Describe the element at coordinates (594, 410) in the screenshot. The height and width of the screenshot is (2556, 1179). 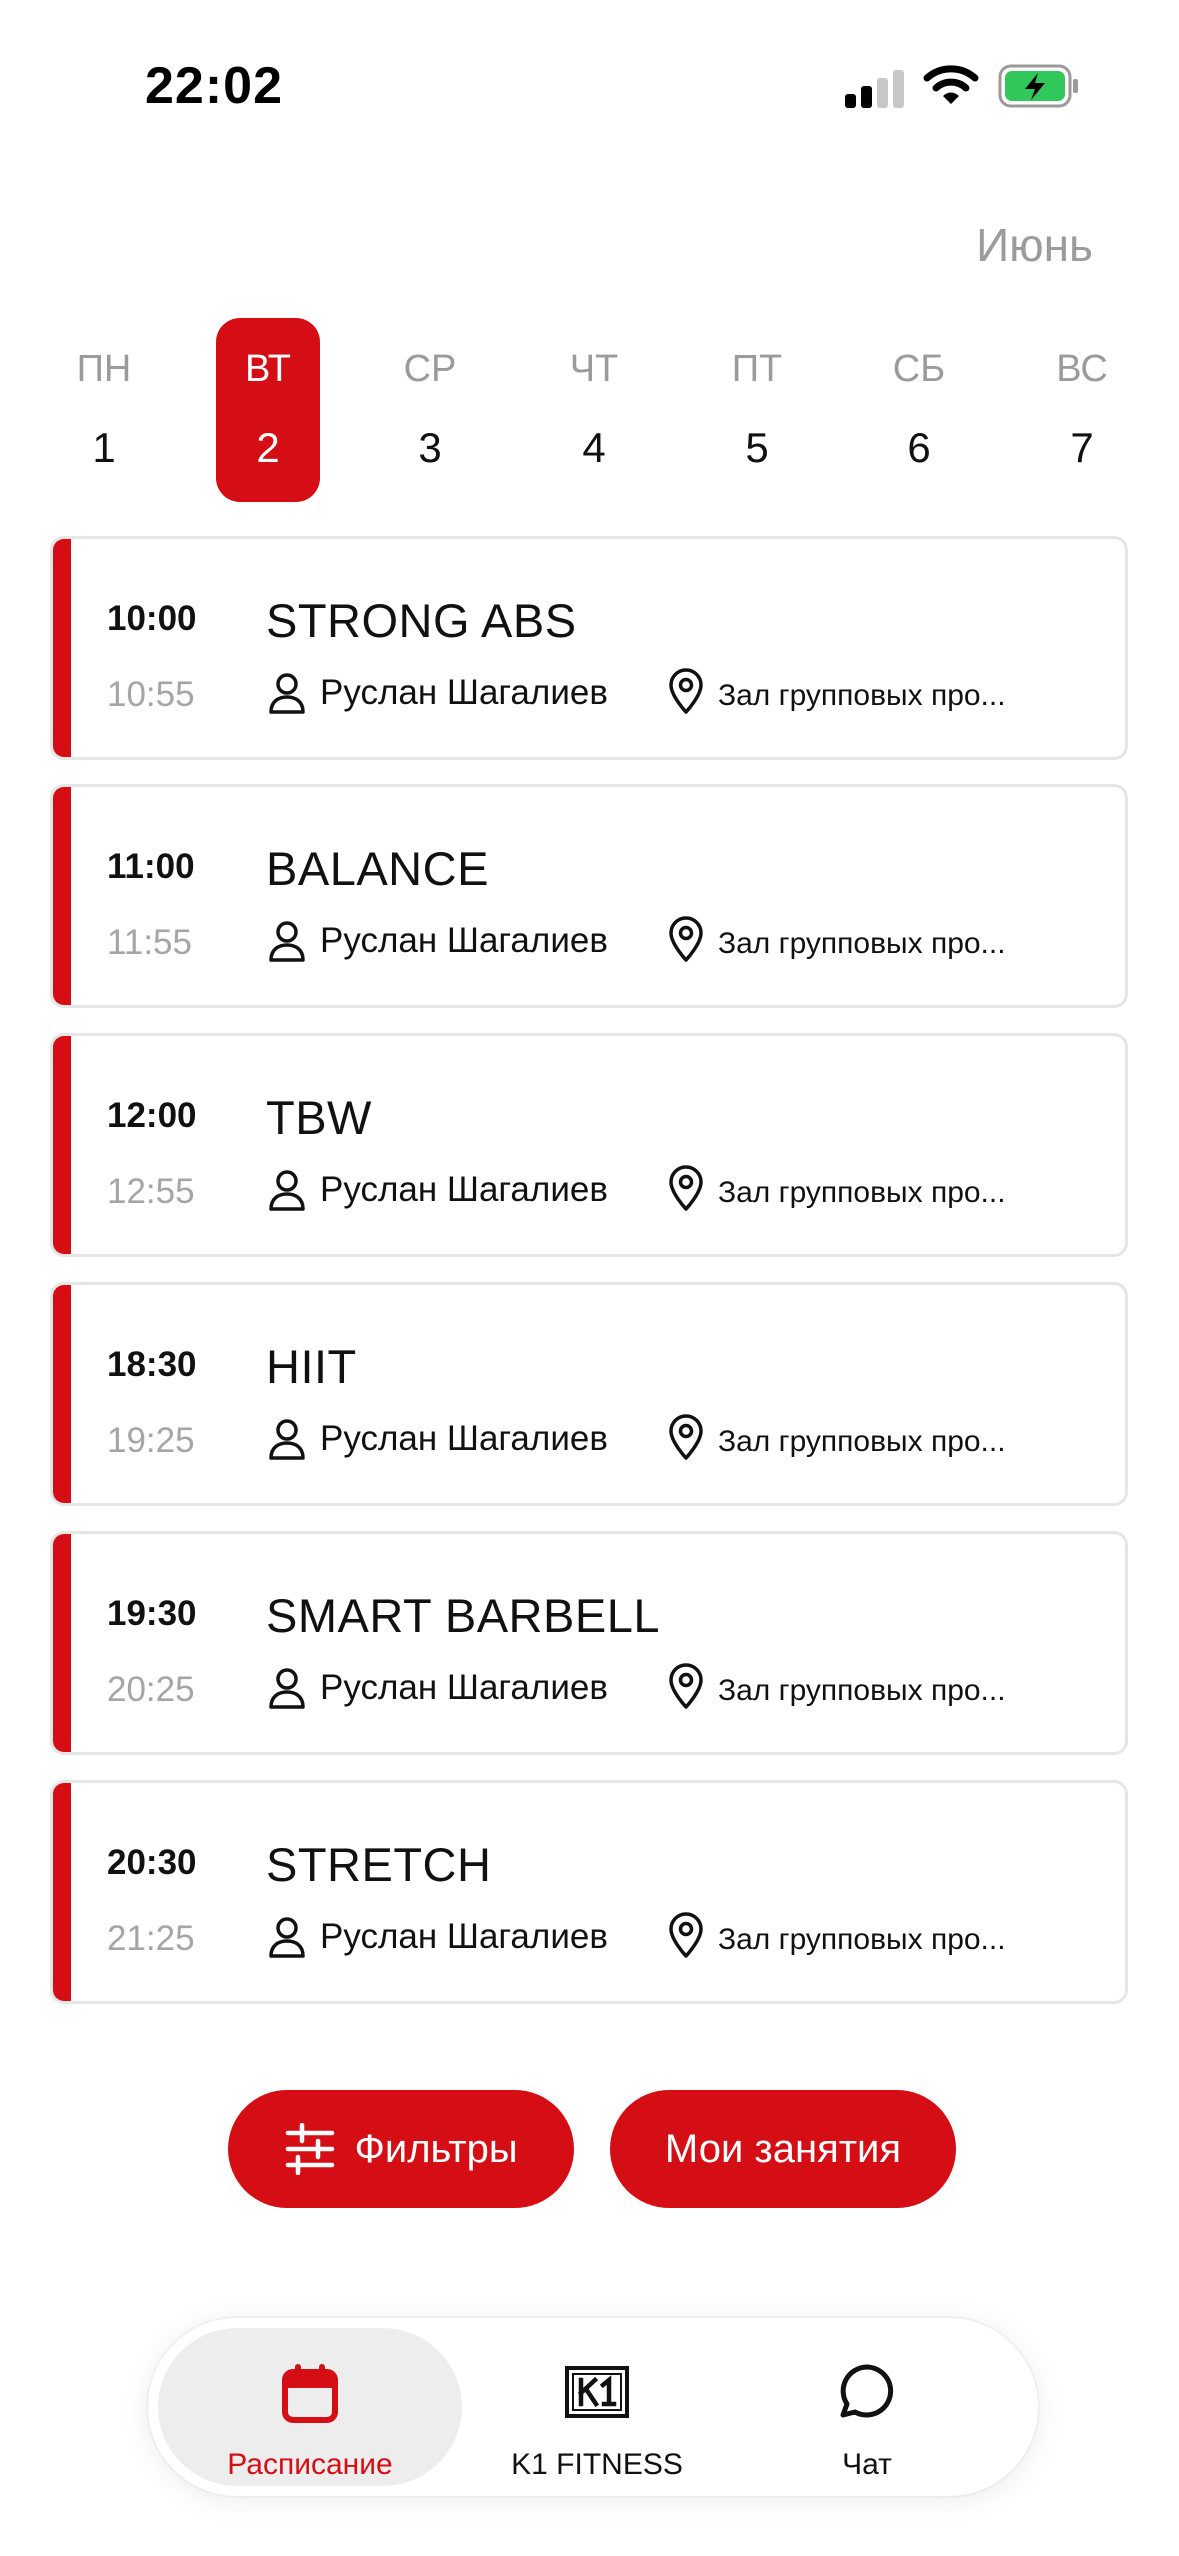
I see `day-thursday: ЧТ 4` at that location.